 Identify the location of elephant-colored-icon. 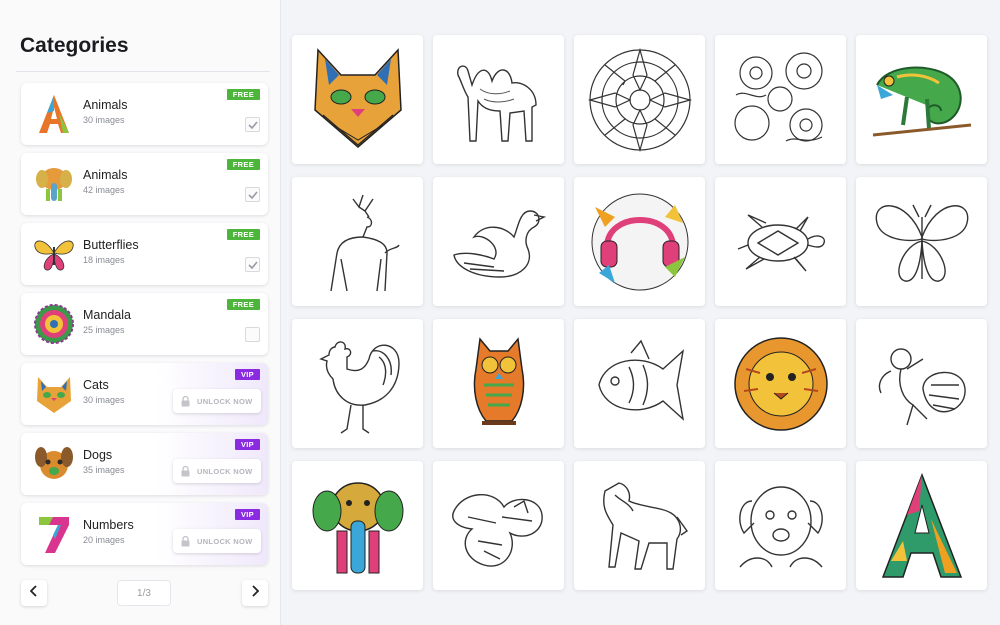
(357, 525).